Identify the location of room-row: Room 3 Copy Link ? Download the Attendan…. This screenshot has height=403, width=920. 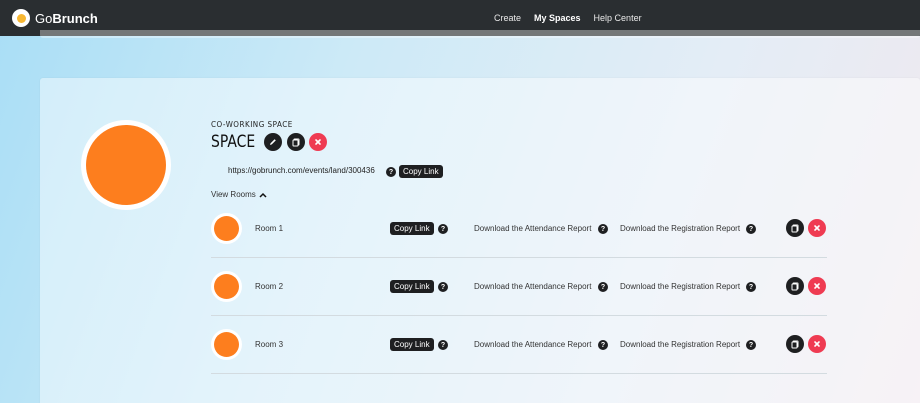
(519, 345).